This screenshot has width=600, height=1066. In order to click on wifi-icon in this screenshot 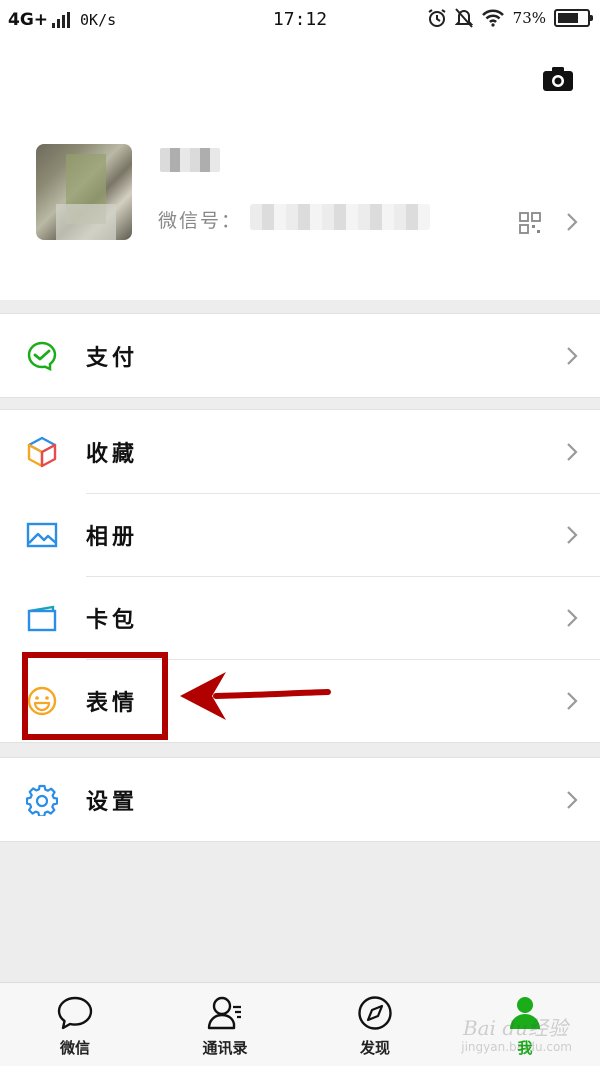, I will do `click(492, 18)`.